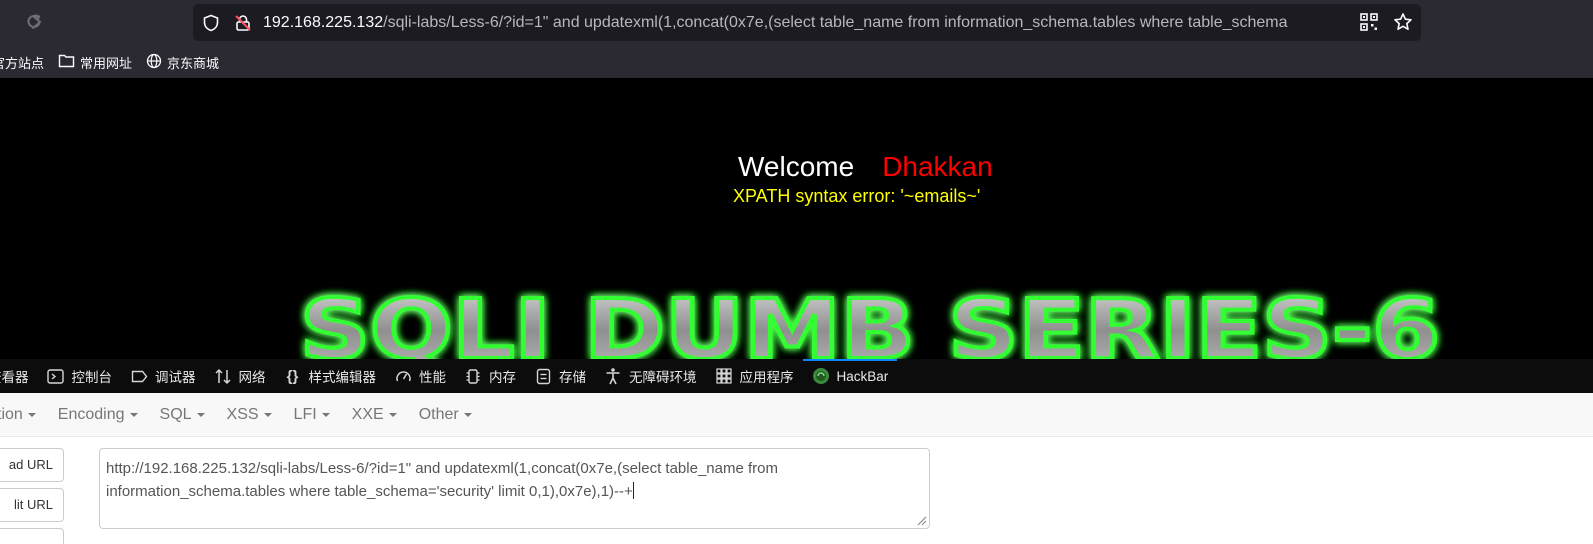 The image size is (1593, 544). I want to click on hackbar-menu: tion Encoding SQL XSS LFI XXE Other, so click(796, 415).